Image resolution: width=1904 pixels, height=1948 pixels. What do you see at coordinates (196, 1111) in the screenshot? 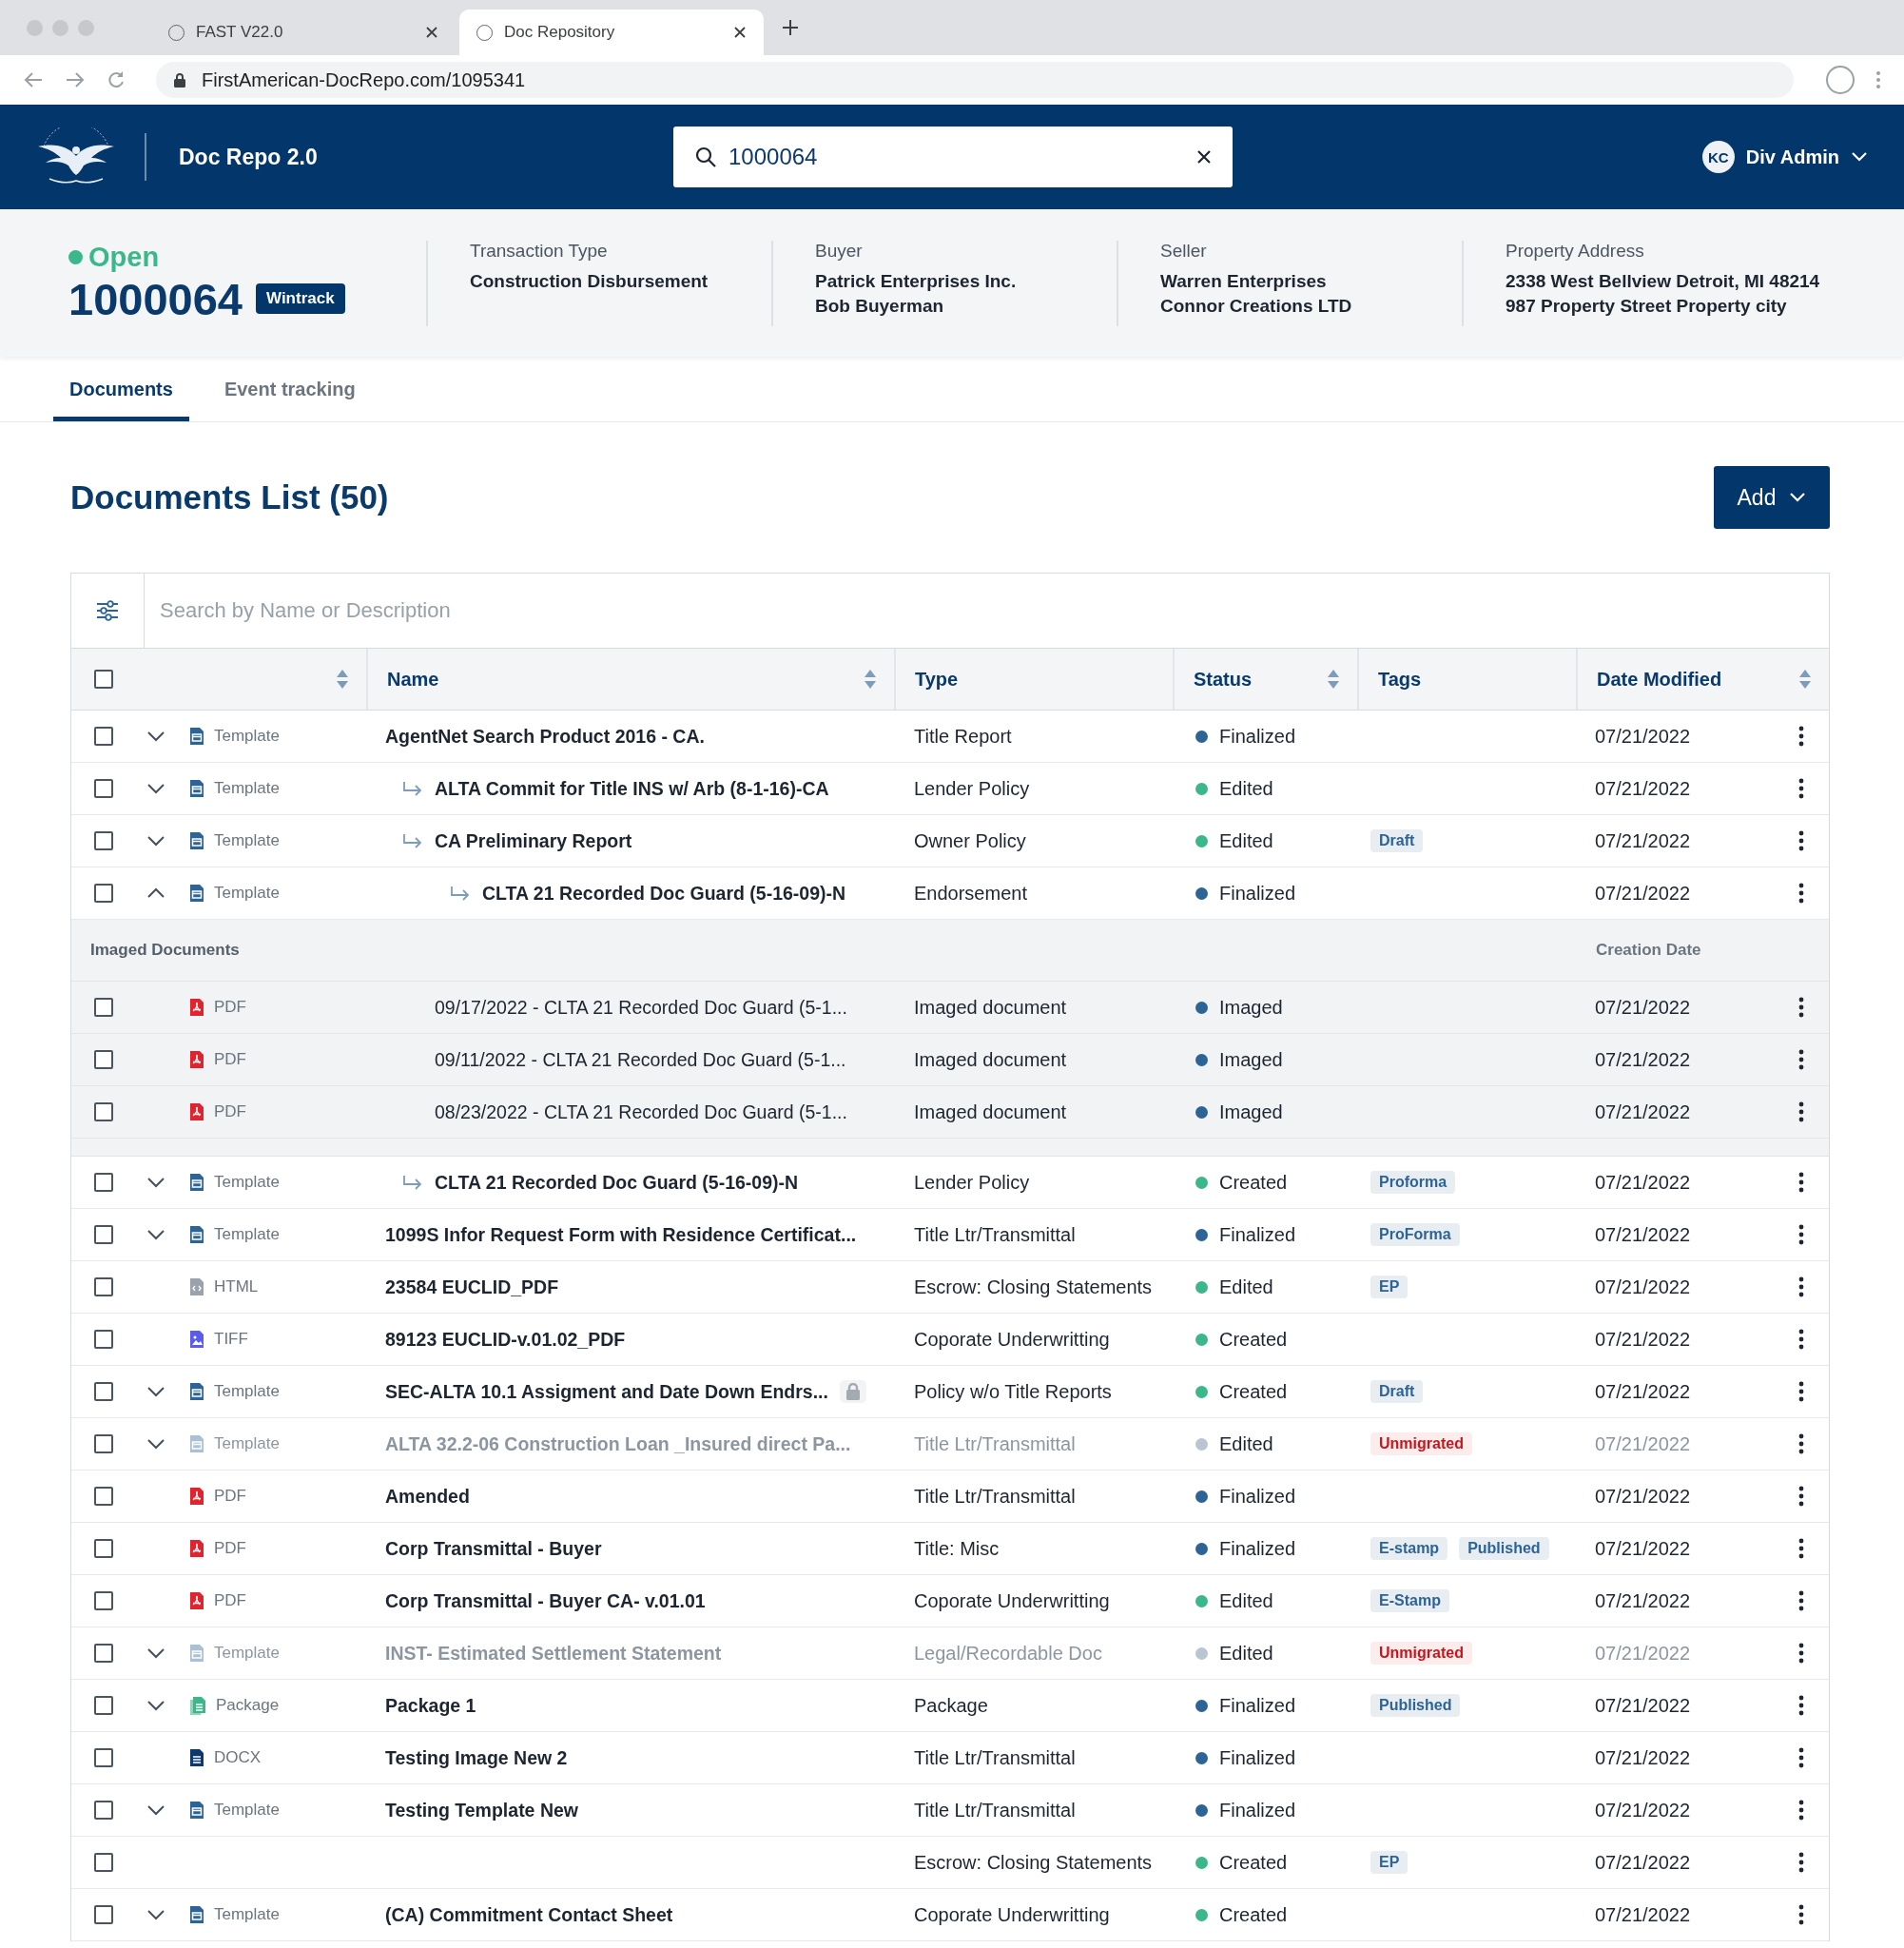
I see `pdf-file-icon` at bounding box center [196, 1111].